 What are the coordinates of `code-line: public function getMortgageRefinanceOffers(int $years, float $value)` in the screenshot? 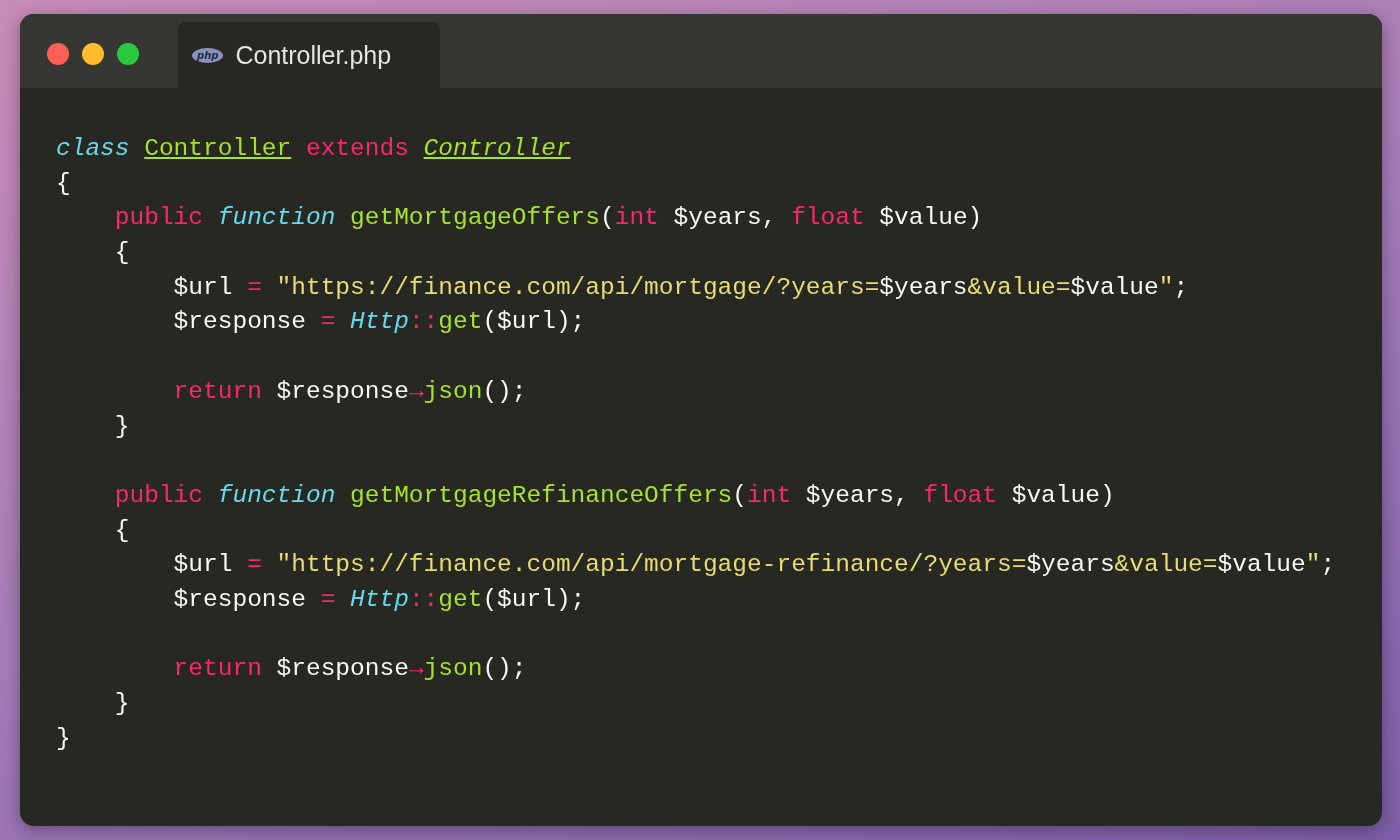 It's located at (614, 495).